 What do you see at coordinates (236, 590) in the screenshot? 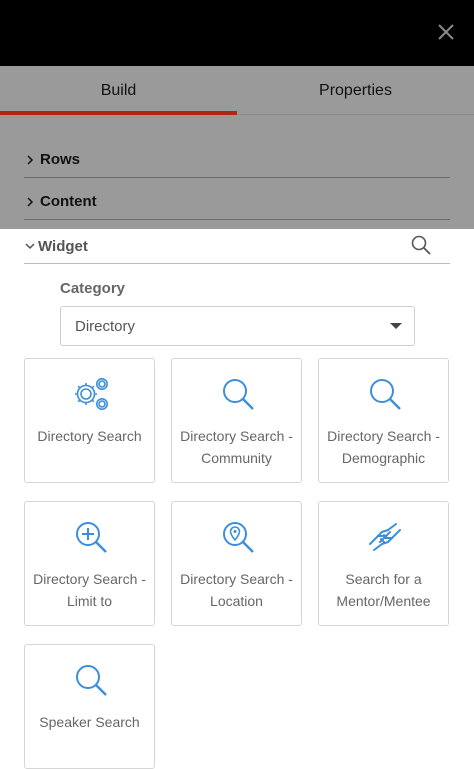
I see `tile-label: Directory Search - Location` at bounding box center [236, 590].